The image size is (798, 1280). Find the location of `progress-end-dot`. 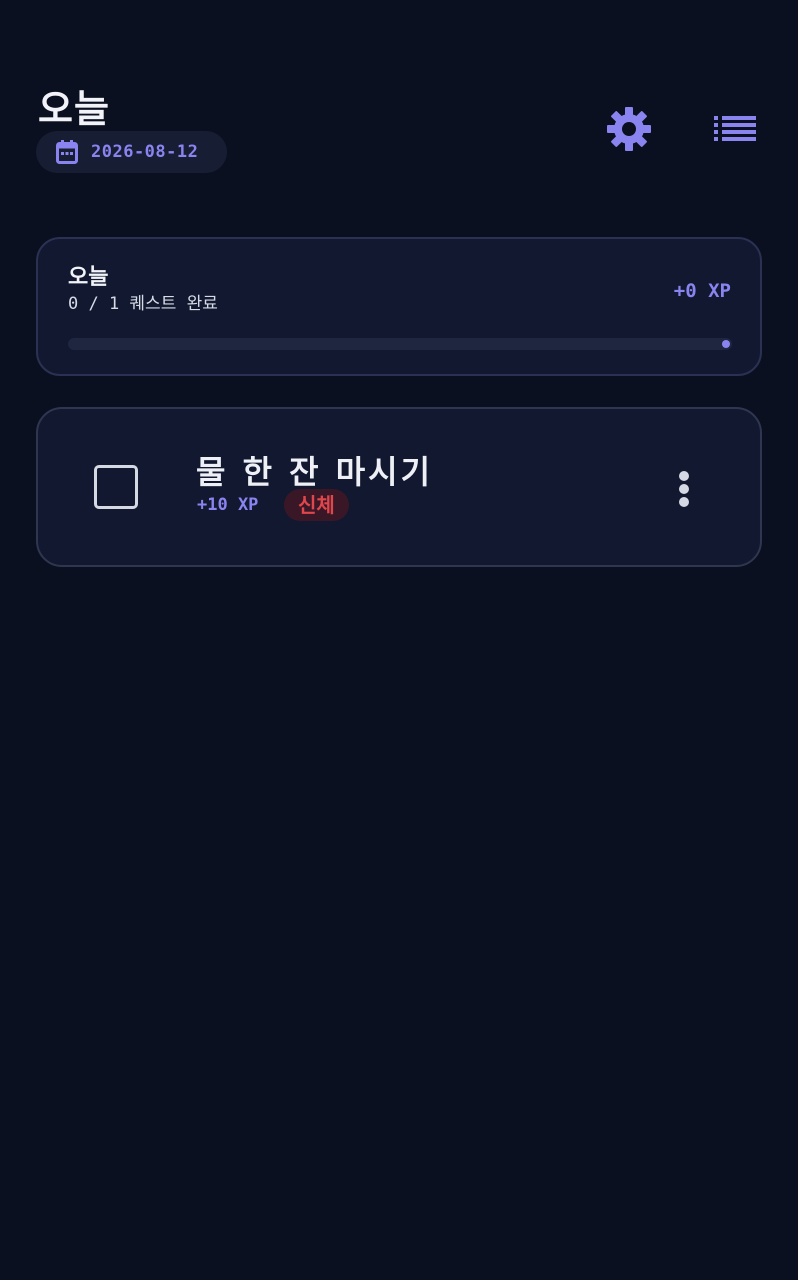

progress-end-dot is located at coordinates (726, 344).